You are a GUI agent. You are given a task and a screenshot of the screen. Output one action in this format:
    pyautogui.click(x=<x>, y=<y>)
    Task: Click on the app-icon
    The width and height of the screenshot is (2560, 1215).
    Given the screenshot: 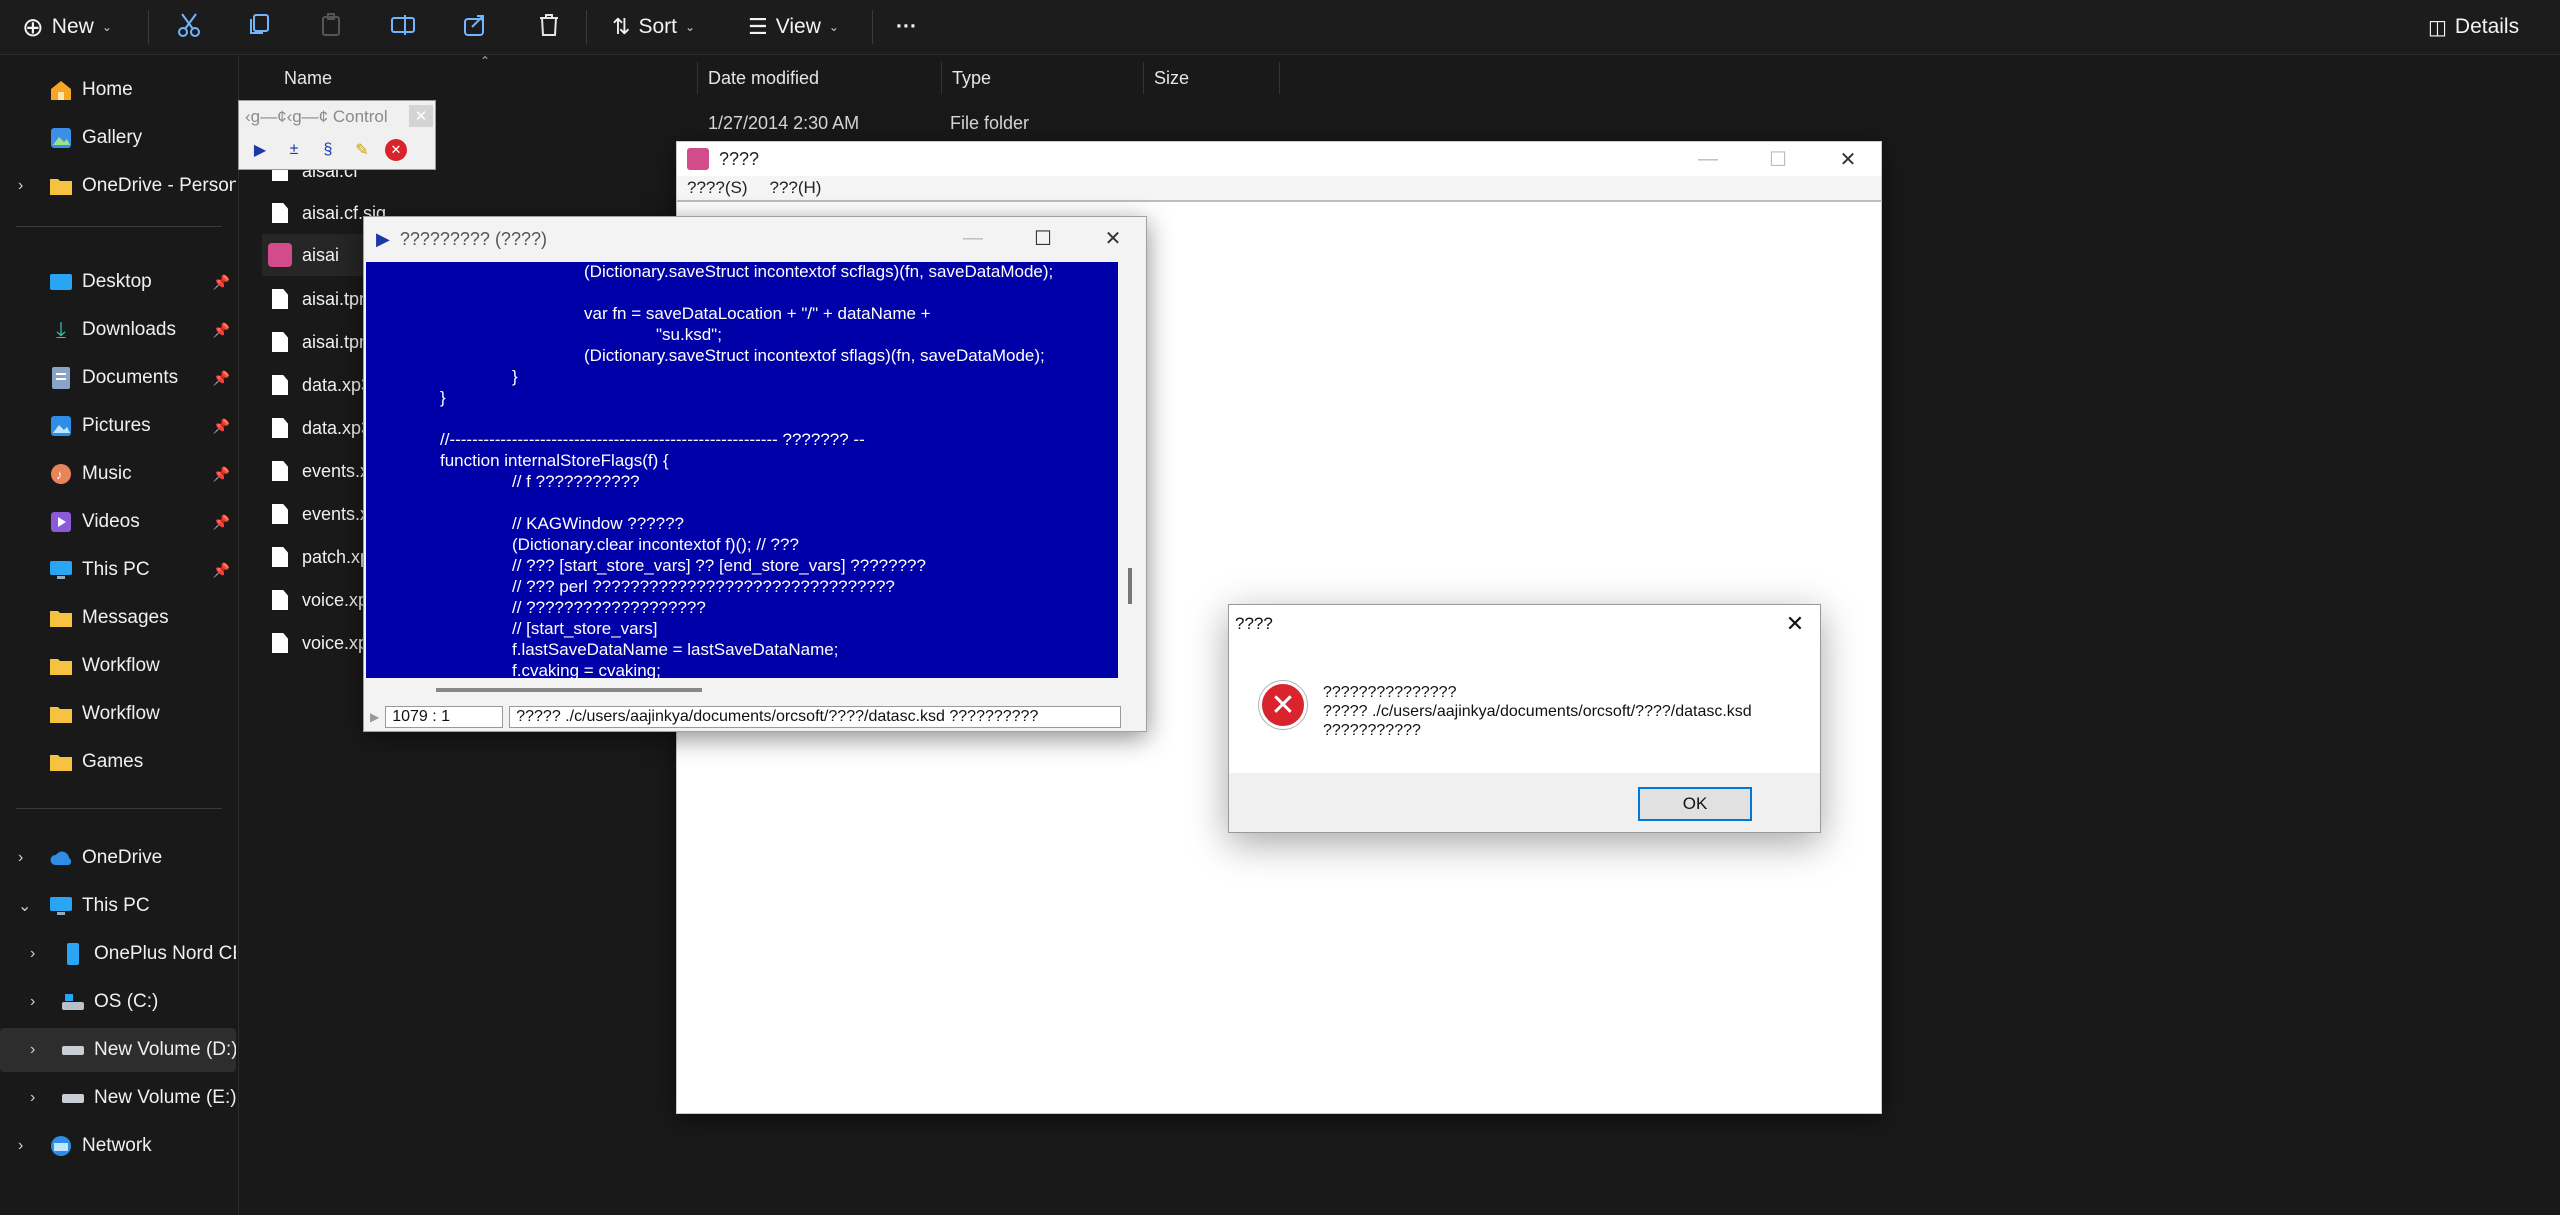 What is the action you would take?
    pyautogui.click(x=280, y=255)
    